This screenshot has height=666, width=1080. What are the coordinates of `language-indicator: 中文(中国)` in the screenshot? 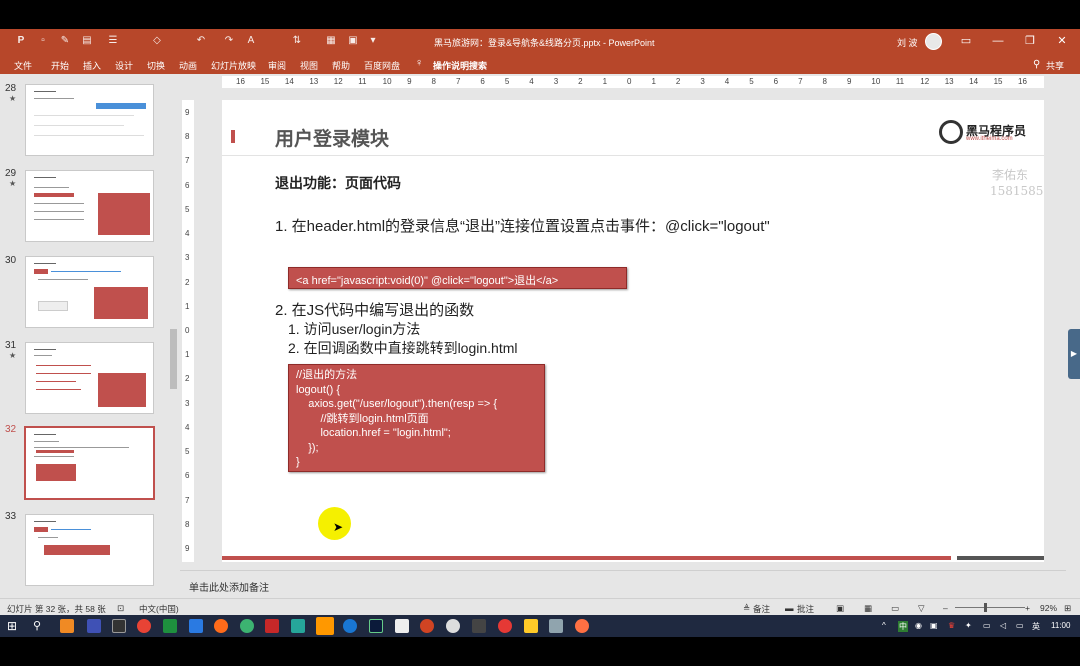 It's located at (159, 609).